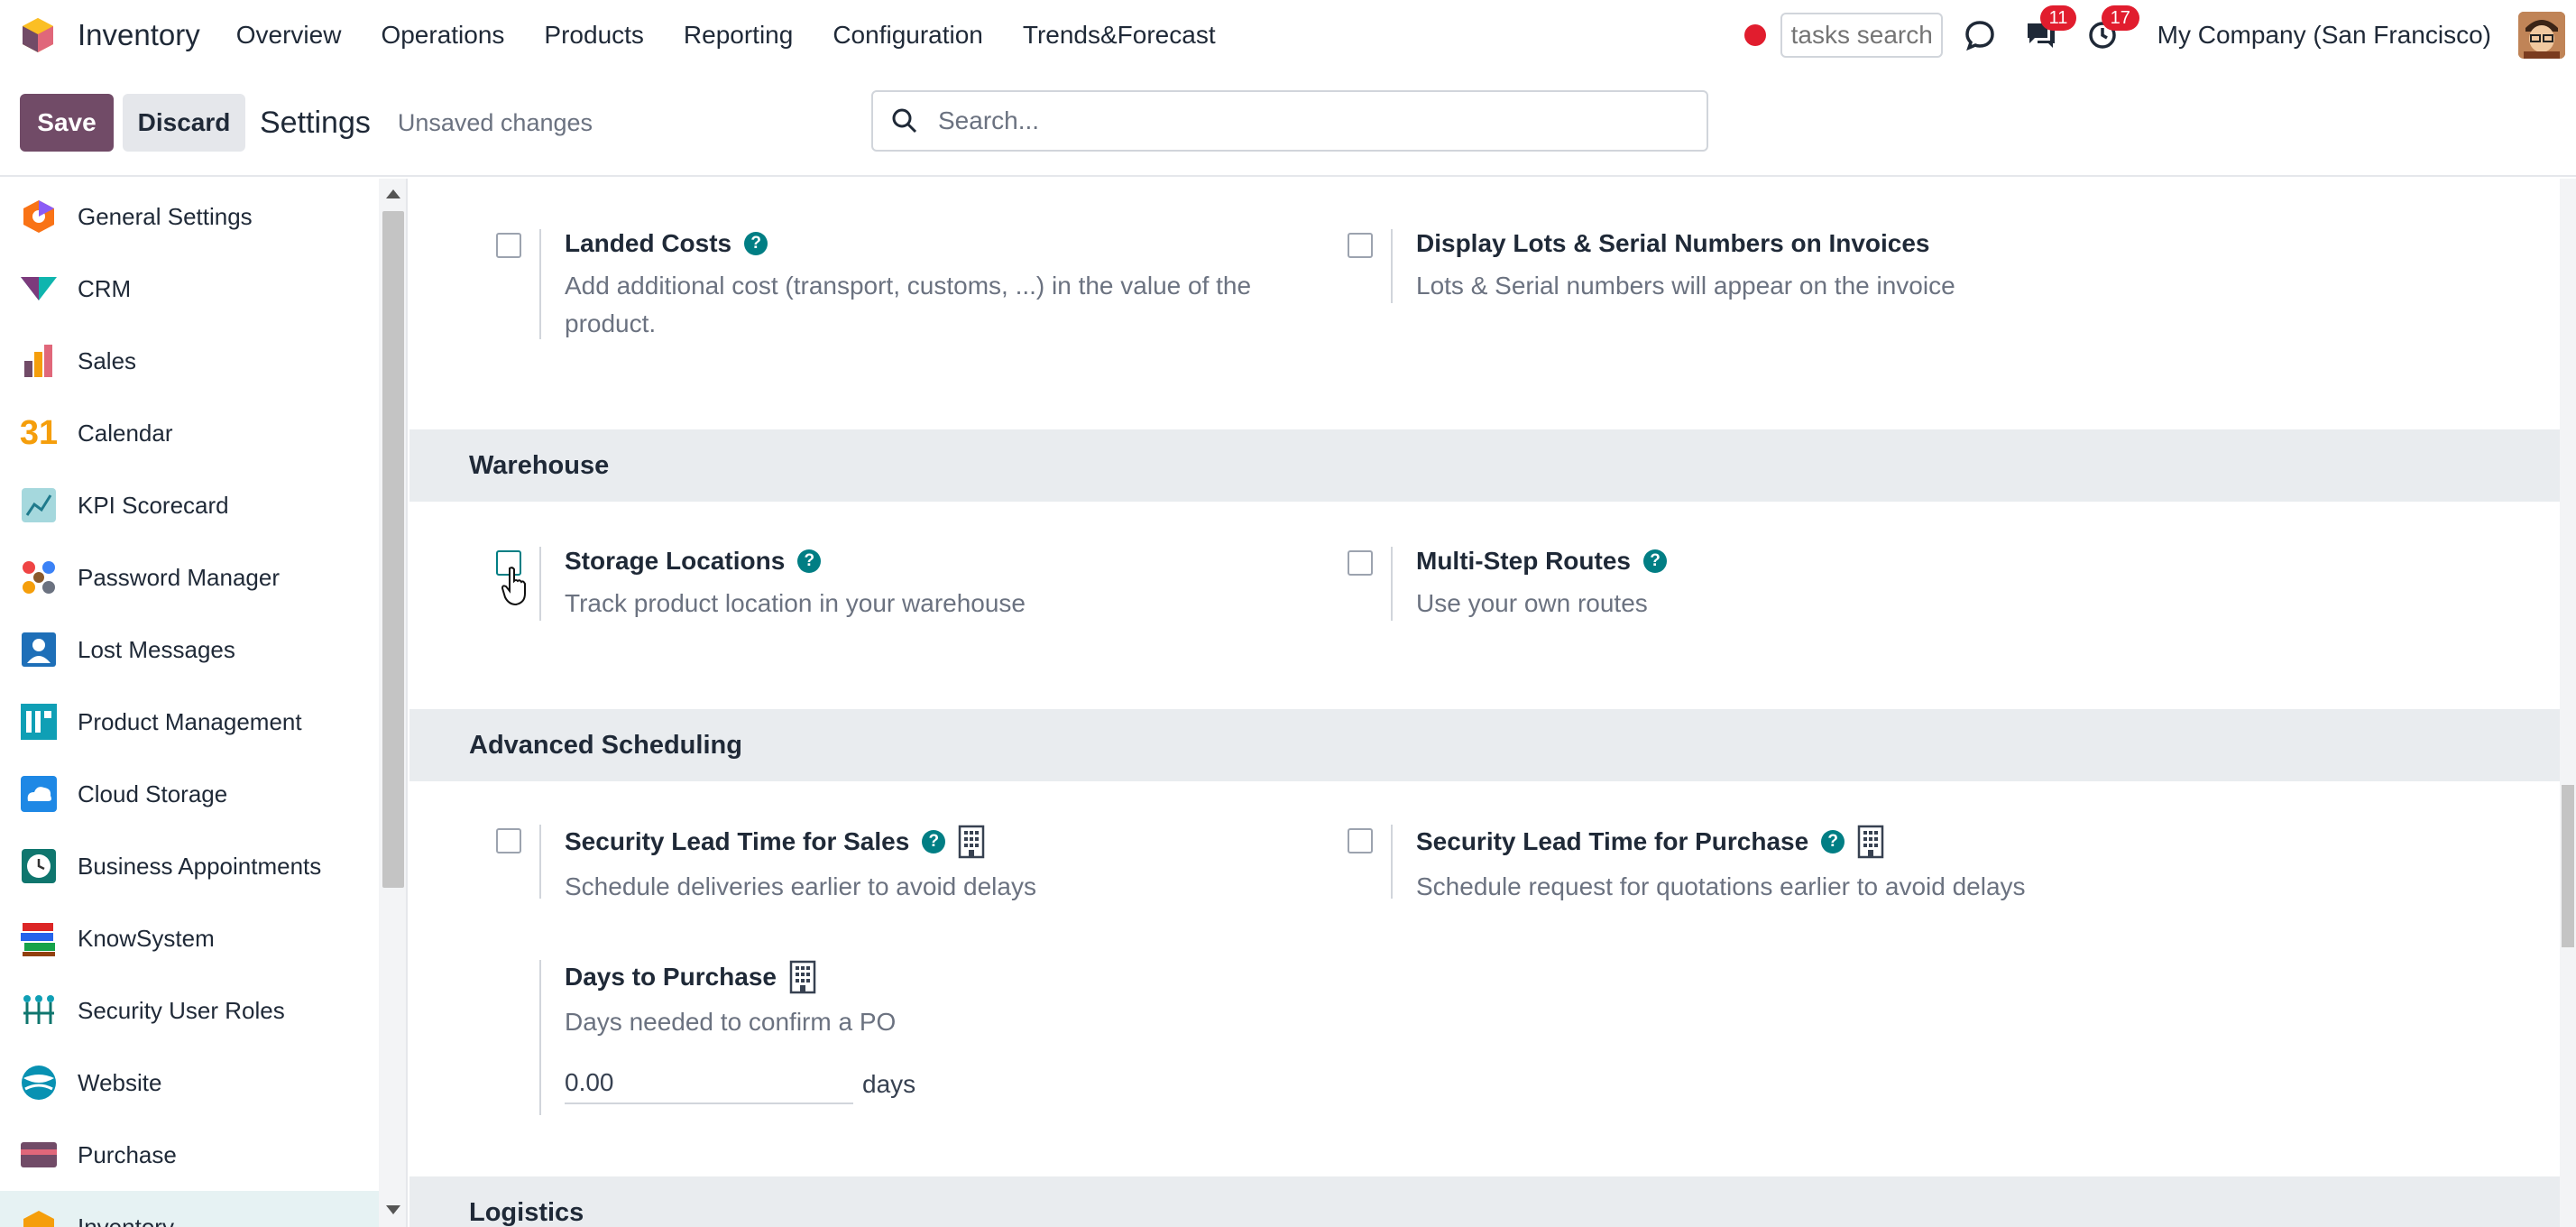 Image resolution: width=2576 pixels, height=1227 pixels. I want to click on sidebar-item-inventory: Inventory, so click(189, 1209).